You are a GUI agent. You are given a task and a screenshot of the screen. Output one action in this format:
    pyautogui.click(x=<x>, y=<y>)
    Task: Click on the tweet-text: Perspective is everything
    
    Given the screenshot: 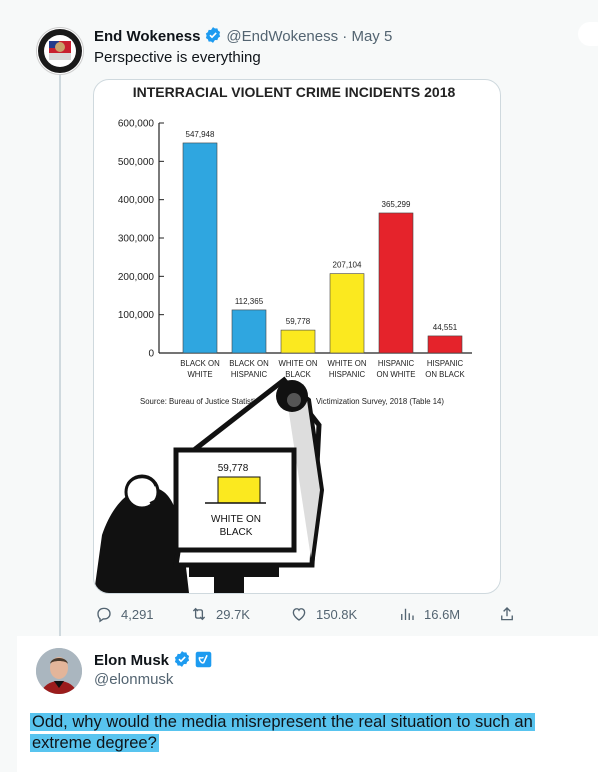 What is the action you would take?
    pyautogui.click(x=177, y=57)
    